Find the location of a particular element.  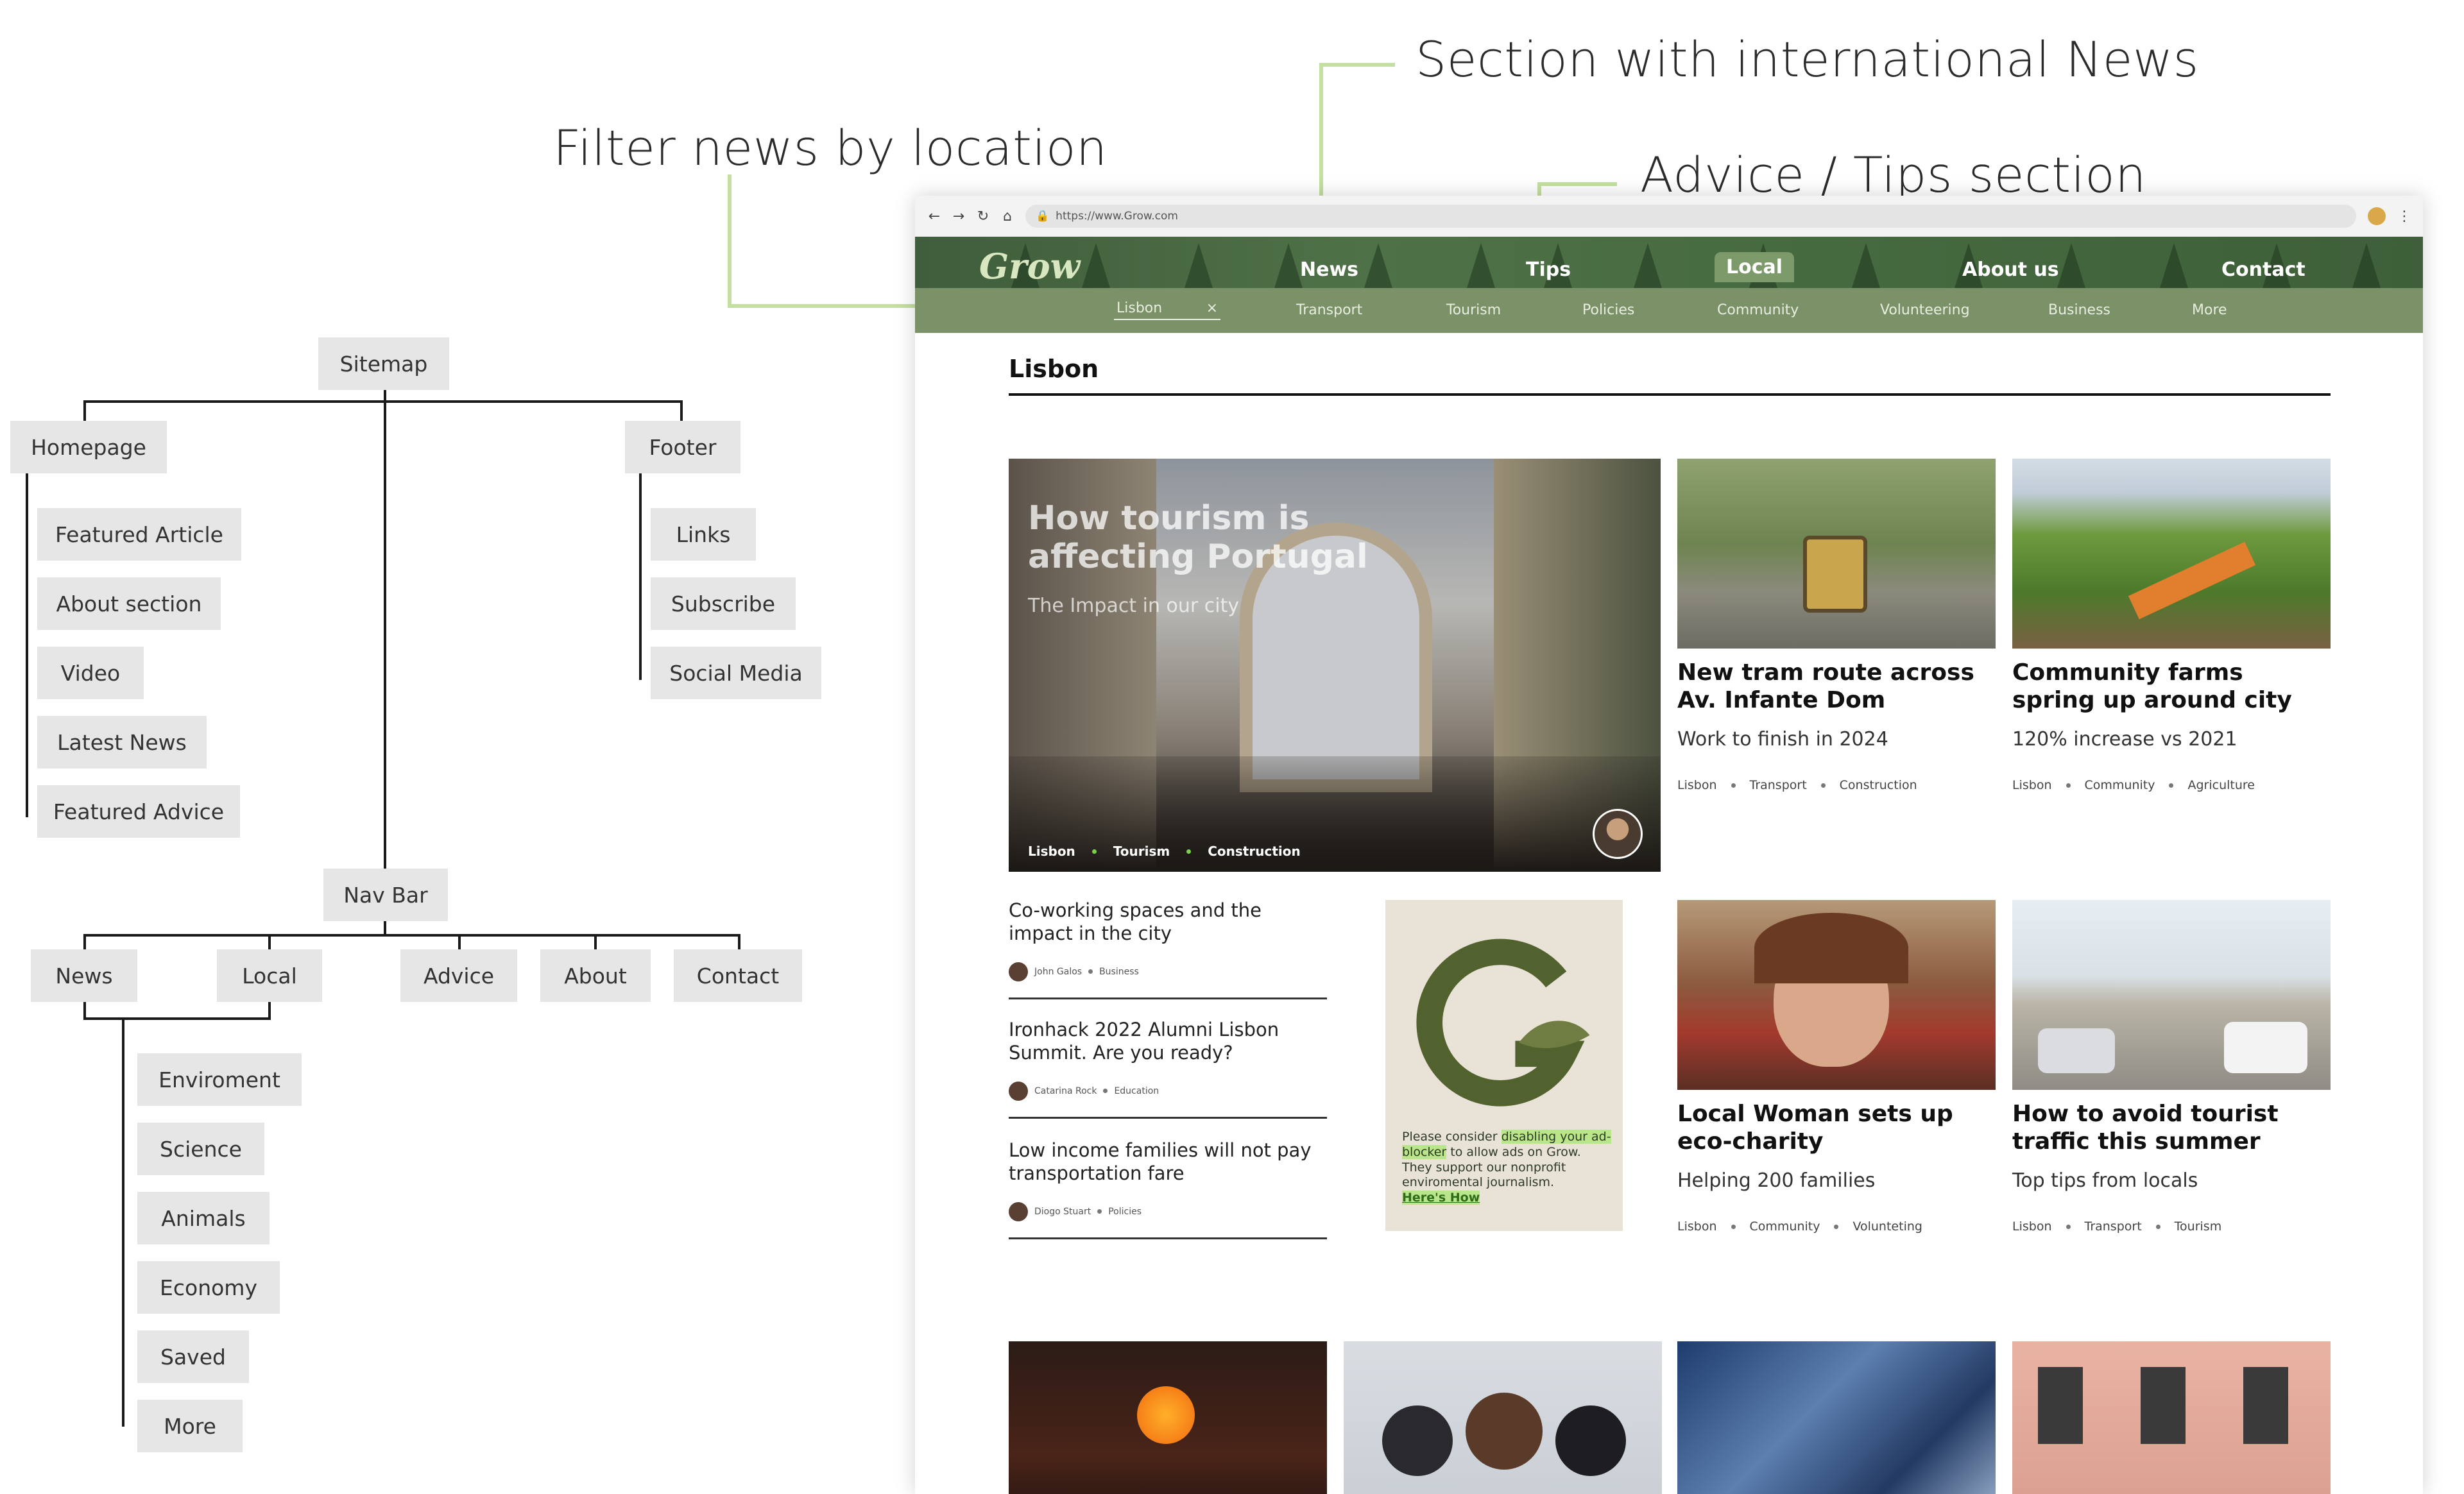

sitemap-nav-news: News is located at coordinates (84, 976).